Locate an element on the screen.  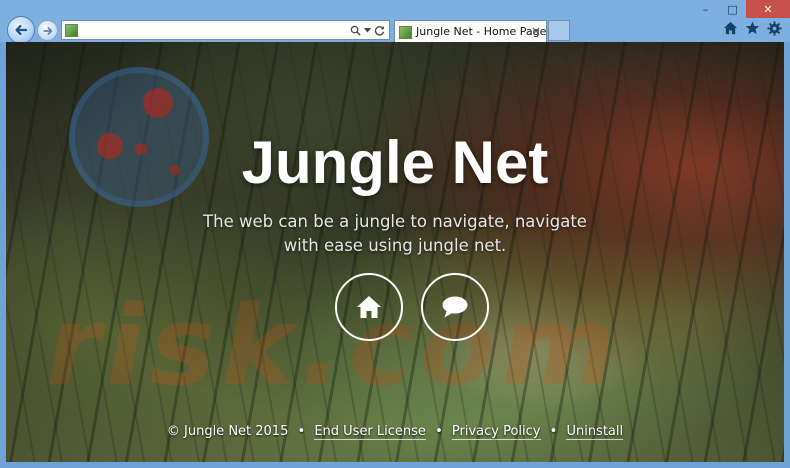
footer-link-eula: End User License is located at coordinates (370, 432).